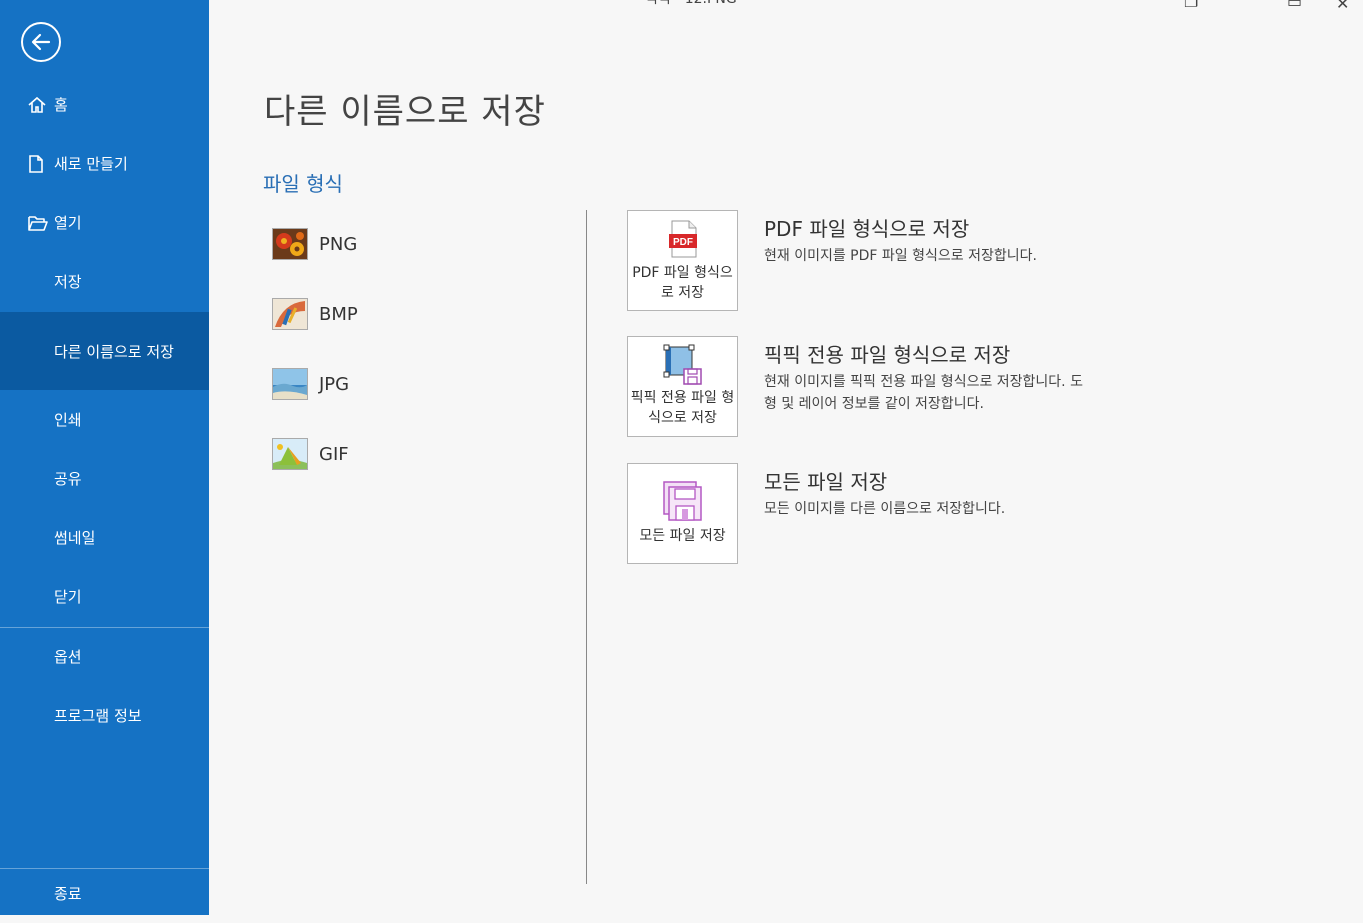 This screenshot has height=923, width=1363. Describe the element at coordinates (39, 223) in the screenshot. I see `folder-open-icon` at that location.